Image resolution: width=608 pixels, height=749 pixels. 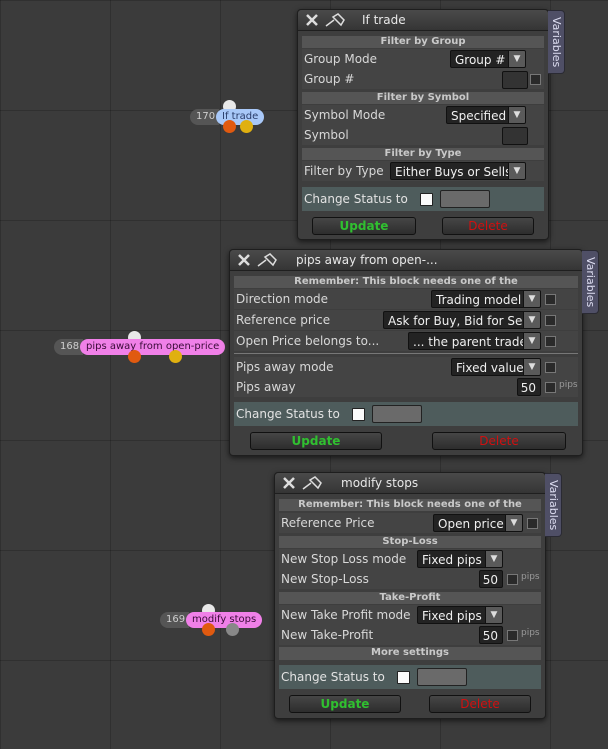 What do you see at coordinates (480, 60) in the screenshot?
I see `group-mode-value: Group #` at bounding box center [480, 60].